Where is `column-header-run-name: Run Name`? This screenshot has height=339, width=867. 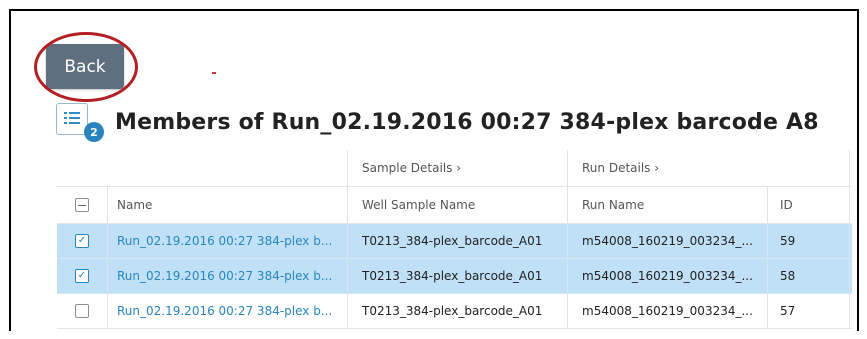 column-header-run-name: Run Name is located at coordinates (672, 205).